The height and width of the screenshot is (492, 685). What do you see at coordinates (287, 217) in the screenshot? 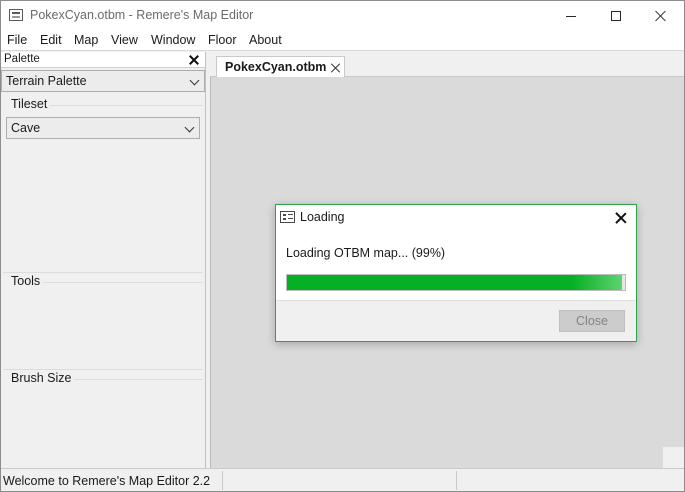
I see `dialog-list-icon` at bounding box center [287, 217].